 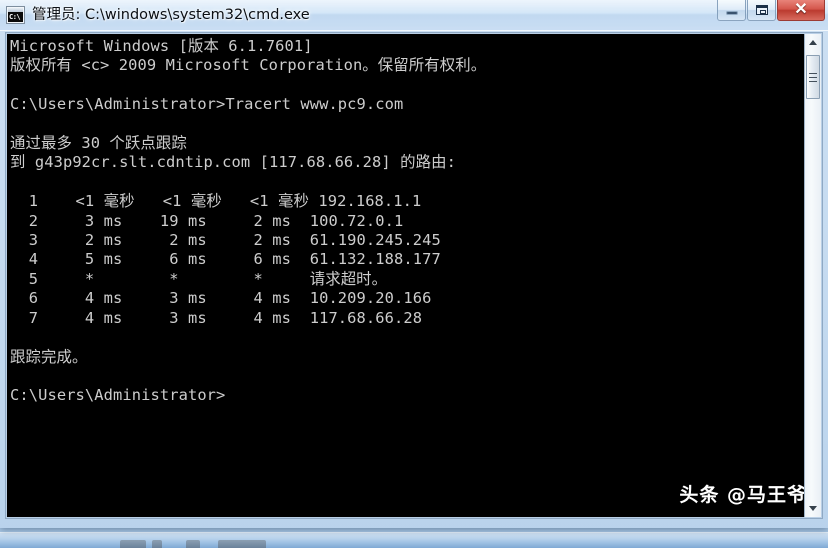 What do you see at coordinates (731, 10) in the screenshot?
I see `minimize-button` at bounding box center [731, 10].